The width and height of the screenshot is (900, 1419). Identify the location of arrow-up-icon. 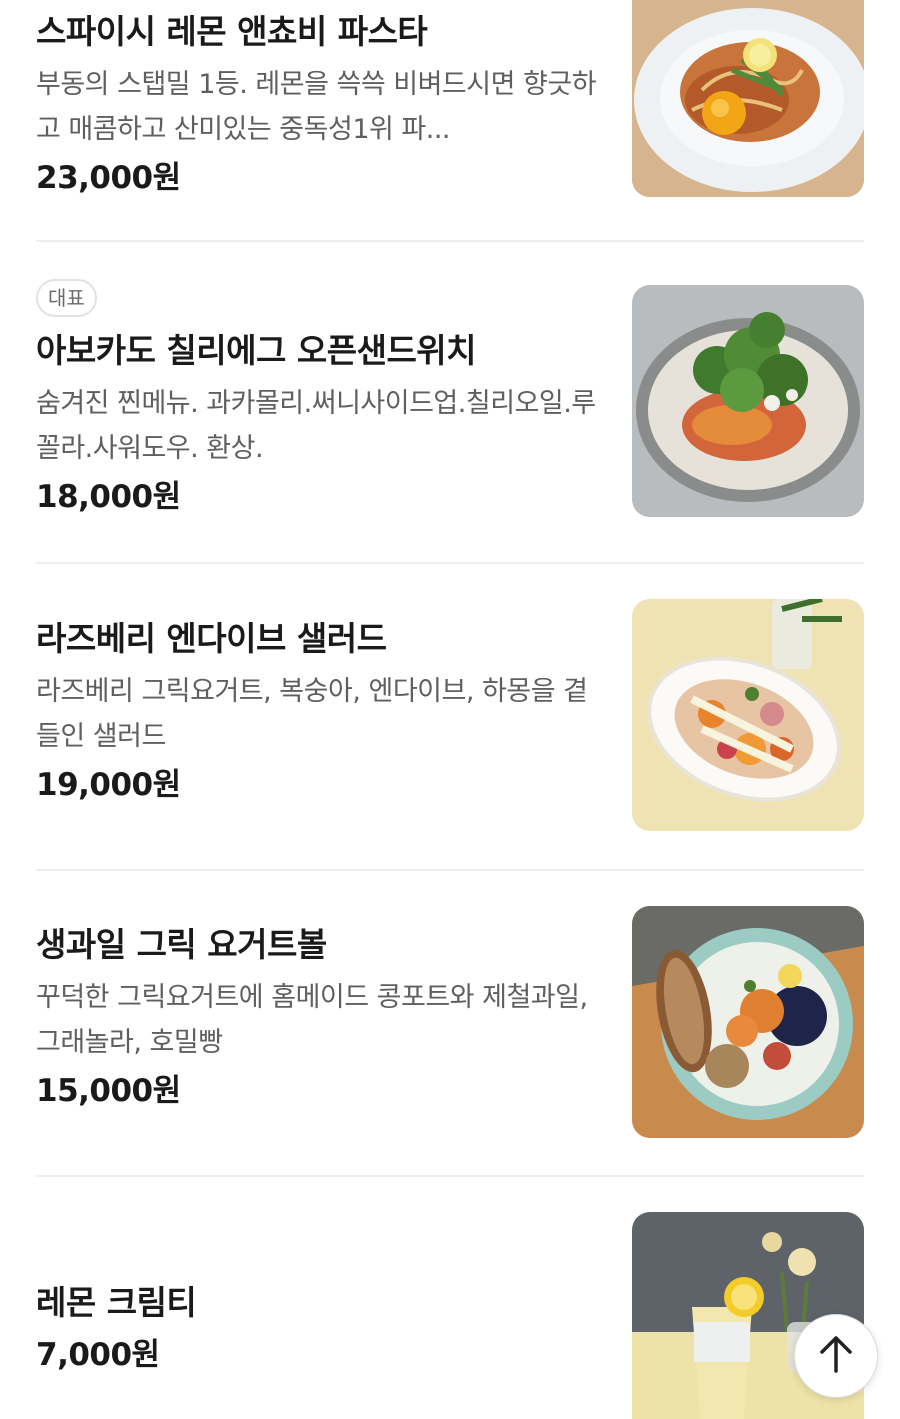
(836, 1356).